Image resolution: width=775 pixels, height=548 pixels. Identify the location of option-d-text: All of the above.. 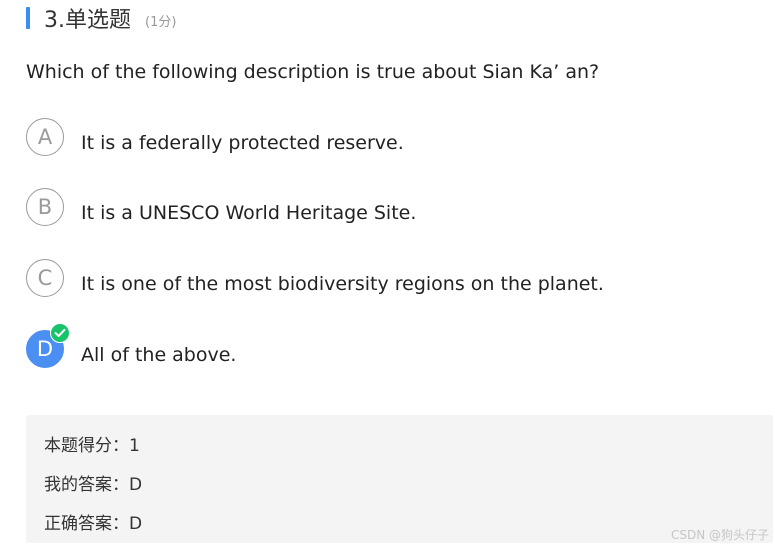
(159, 355).